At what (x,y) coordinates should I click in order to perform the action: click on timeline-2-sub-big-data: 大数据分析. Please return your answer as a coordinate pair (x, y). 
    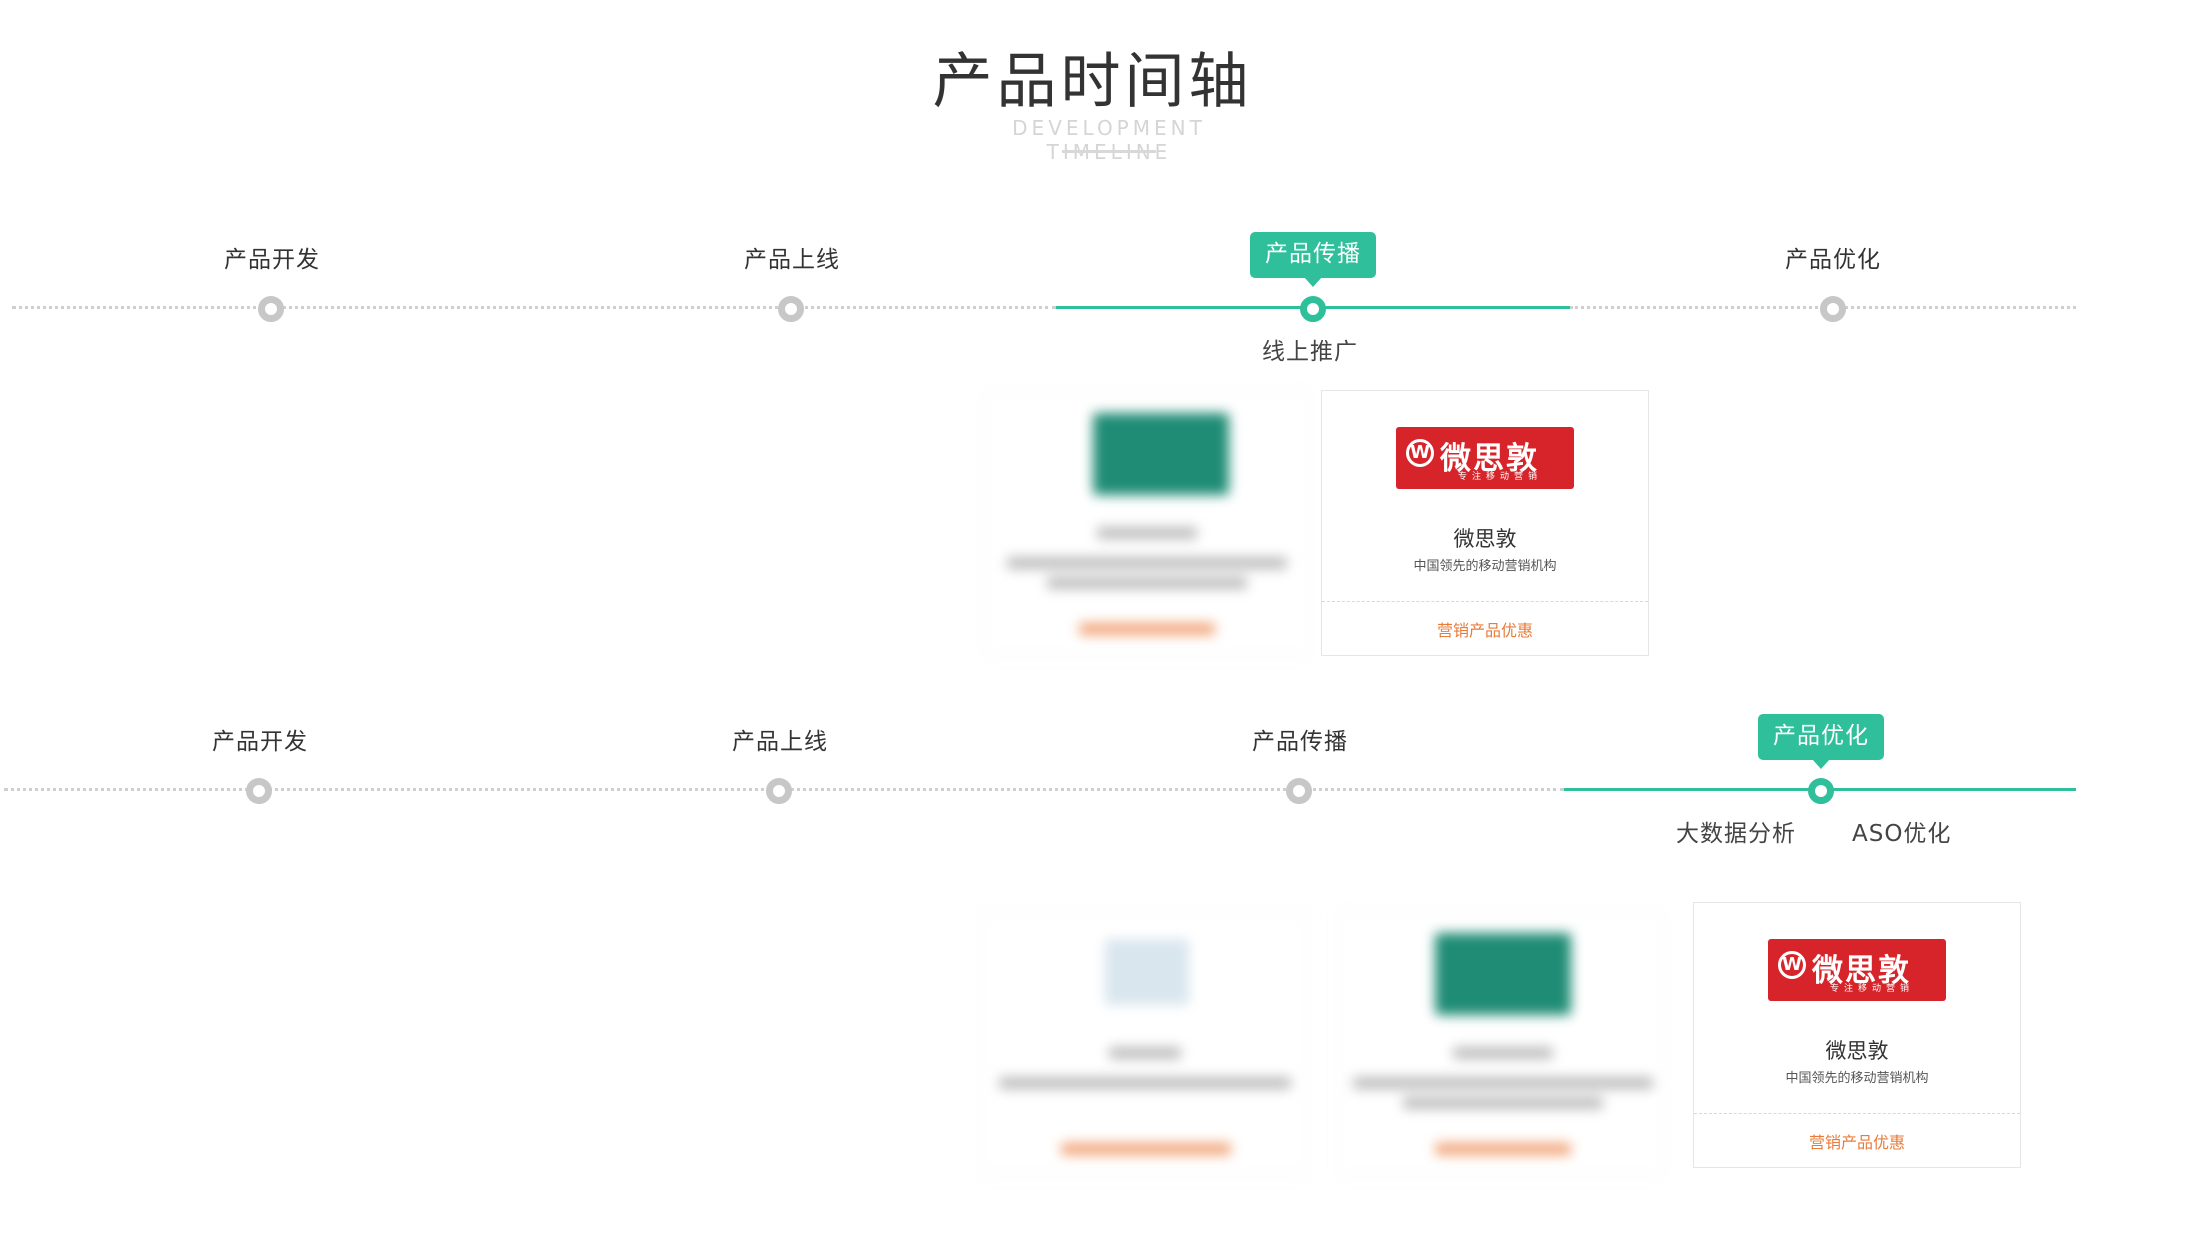
    Looking at the image, I should click on (1736, 831).